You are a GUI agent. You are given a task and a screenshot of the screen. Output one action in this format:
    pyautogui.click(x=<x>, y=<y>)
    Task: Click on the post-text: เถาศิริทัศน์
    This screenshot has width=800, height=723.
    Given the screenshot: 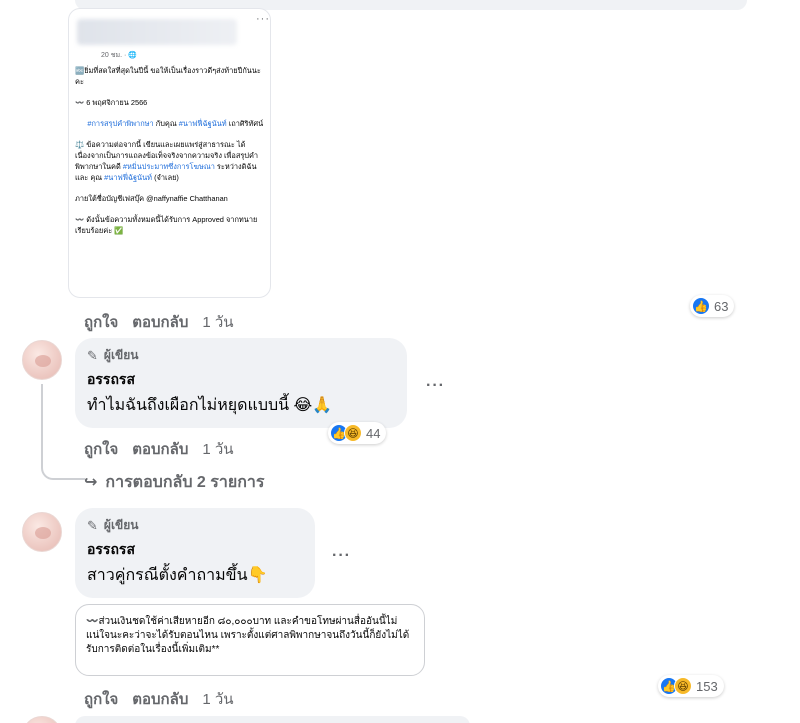 What is the action you would take?
    pyautogui.click(x=245, y=123)
    